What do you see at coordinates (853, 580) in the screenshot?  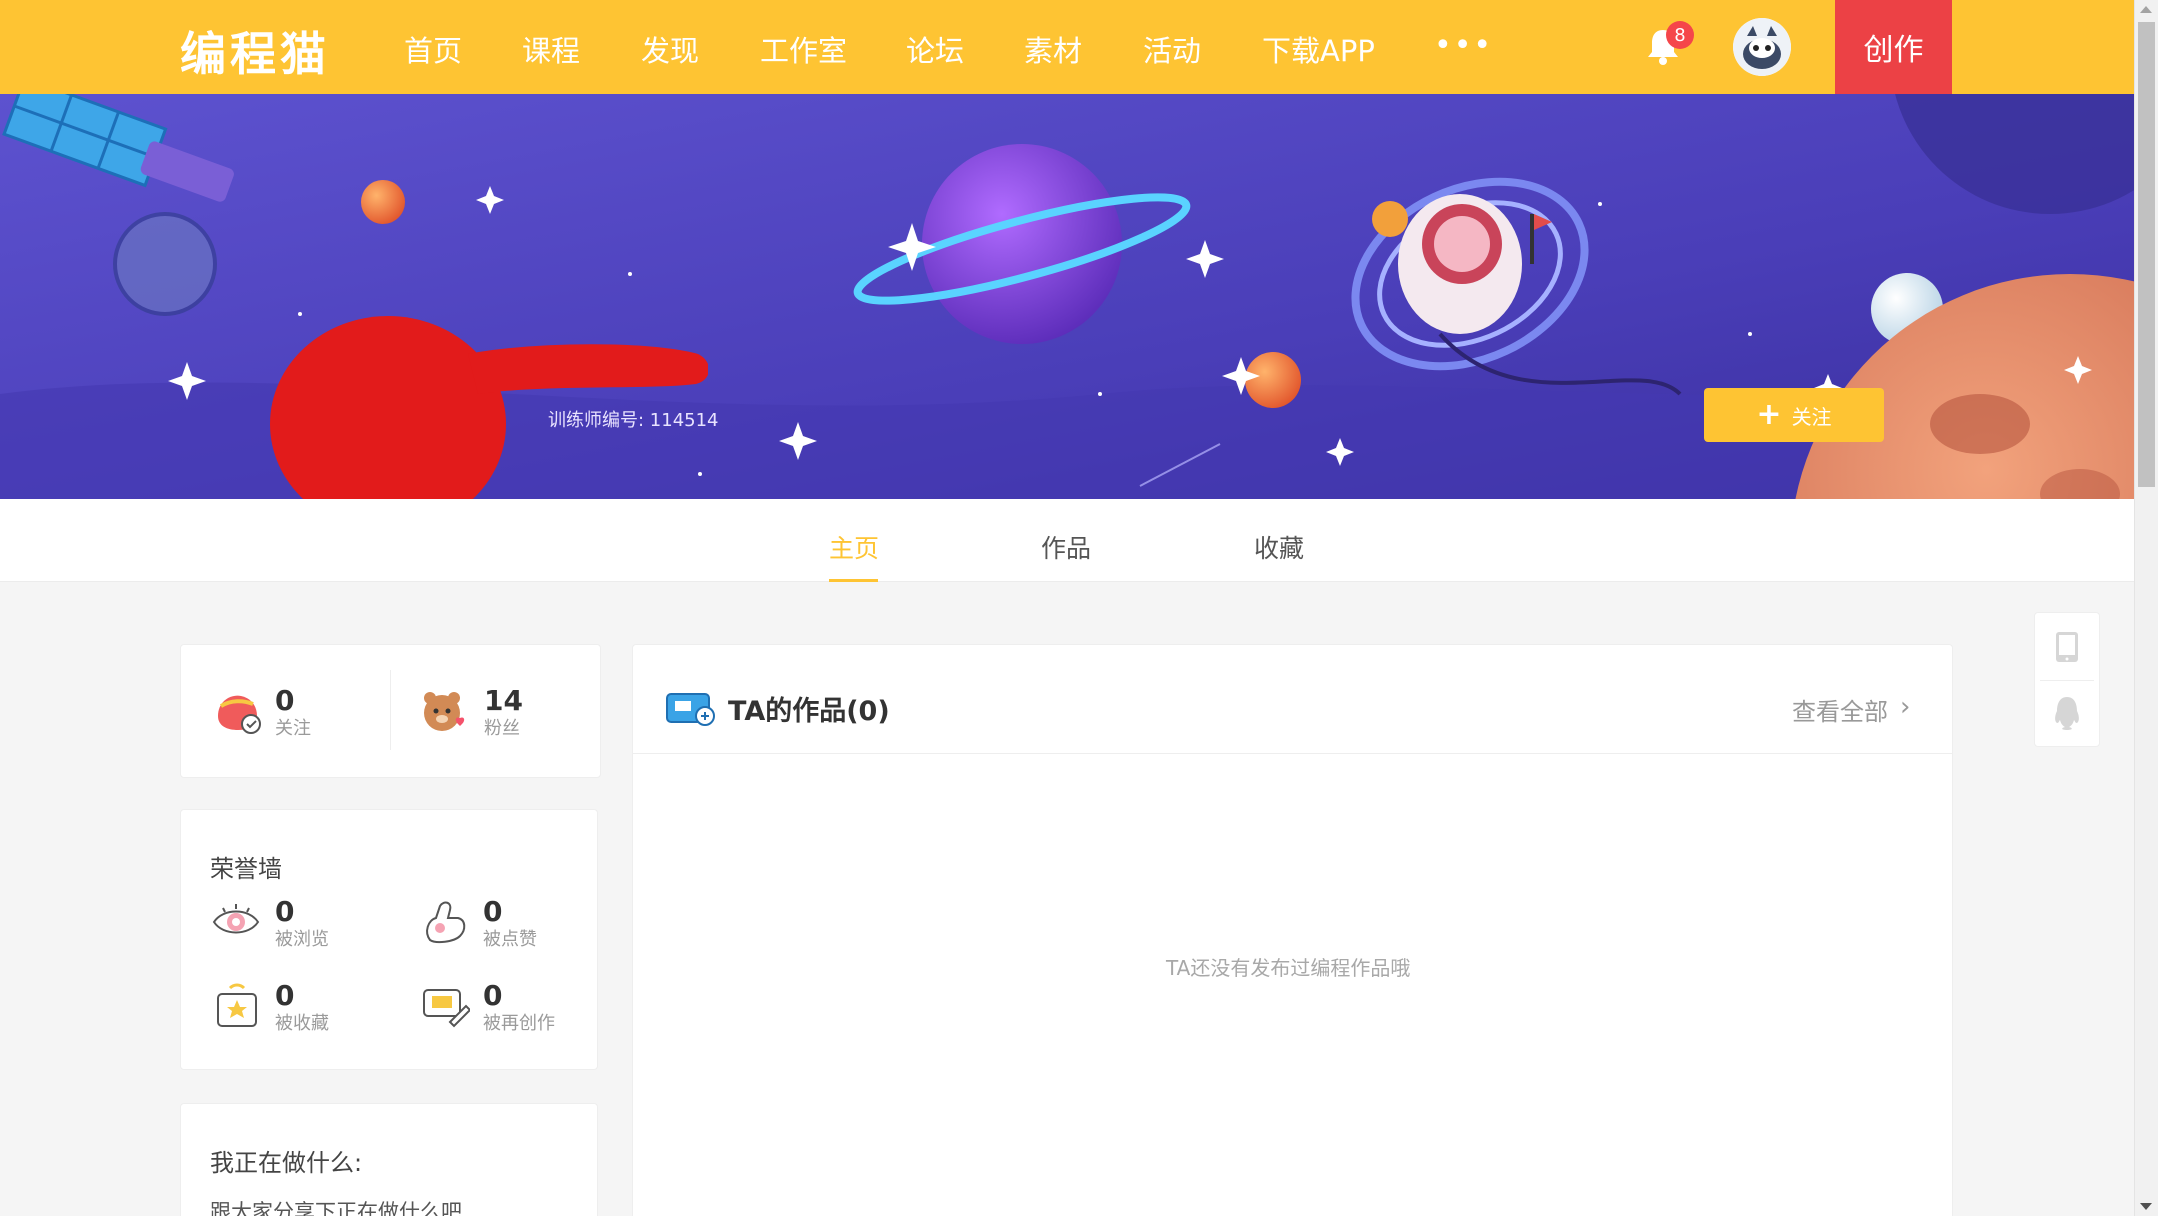 I see `active-tab-indicator` at bounding box center [853, 580].